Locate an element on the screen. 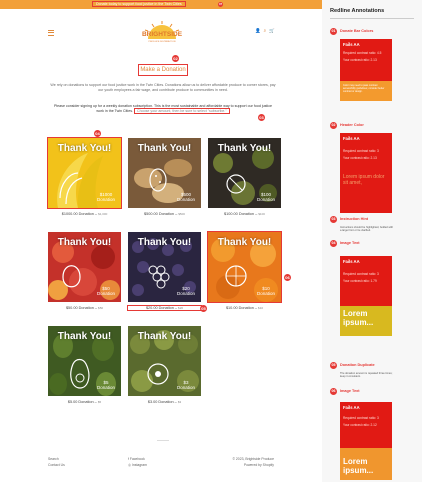 The image size is (422, 482). card-amount: $20 Donation is located at coordinates (185, 291).